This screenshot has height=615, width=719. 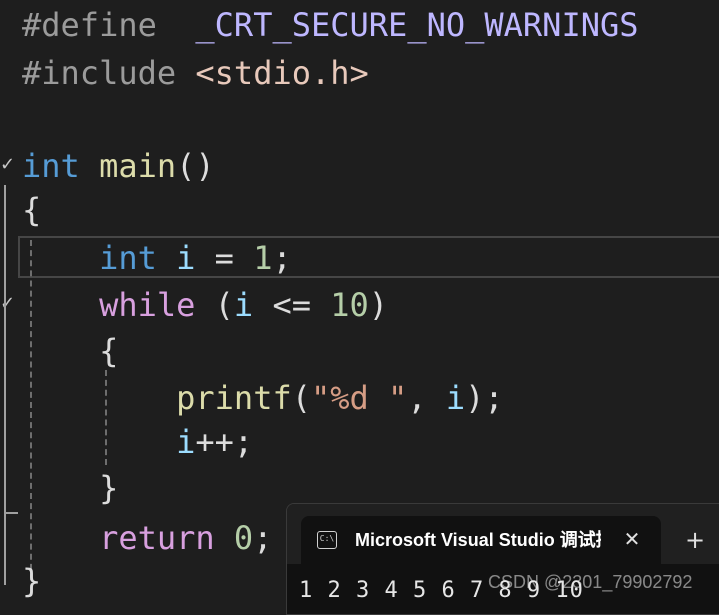 I want to click on punctuation: );, so click(x=484, y=398).